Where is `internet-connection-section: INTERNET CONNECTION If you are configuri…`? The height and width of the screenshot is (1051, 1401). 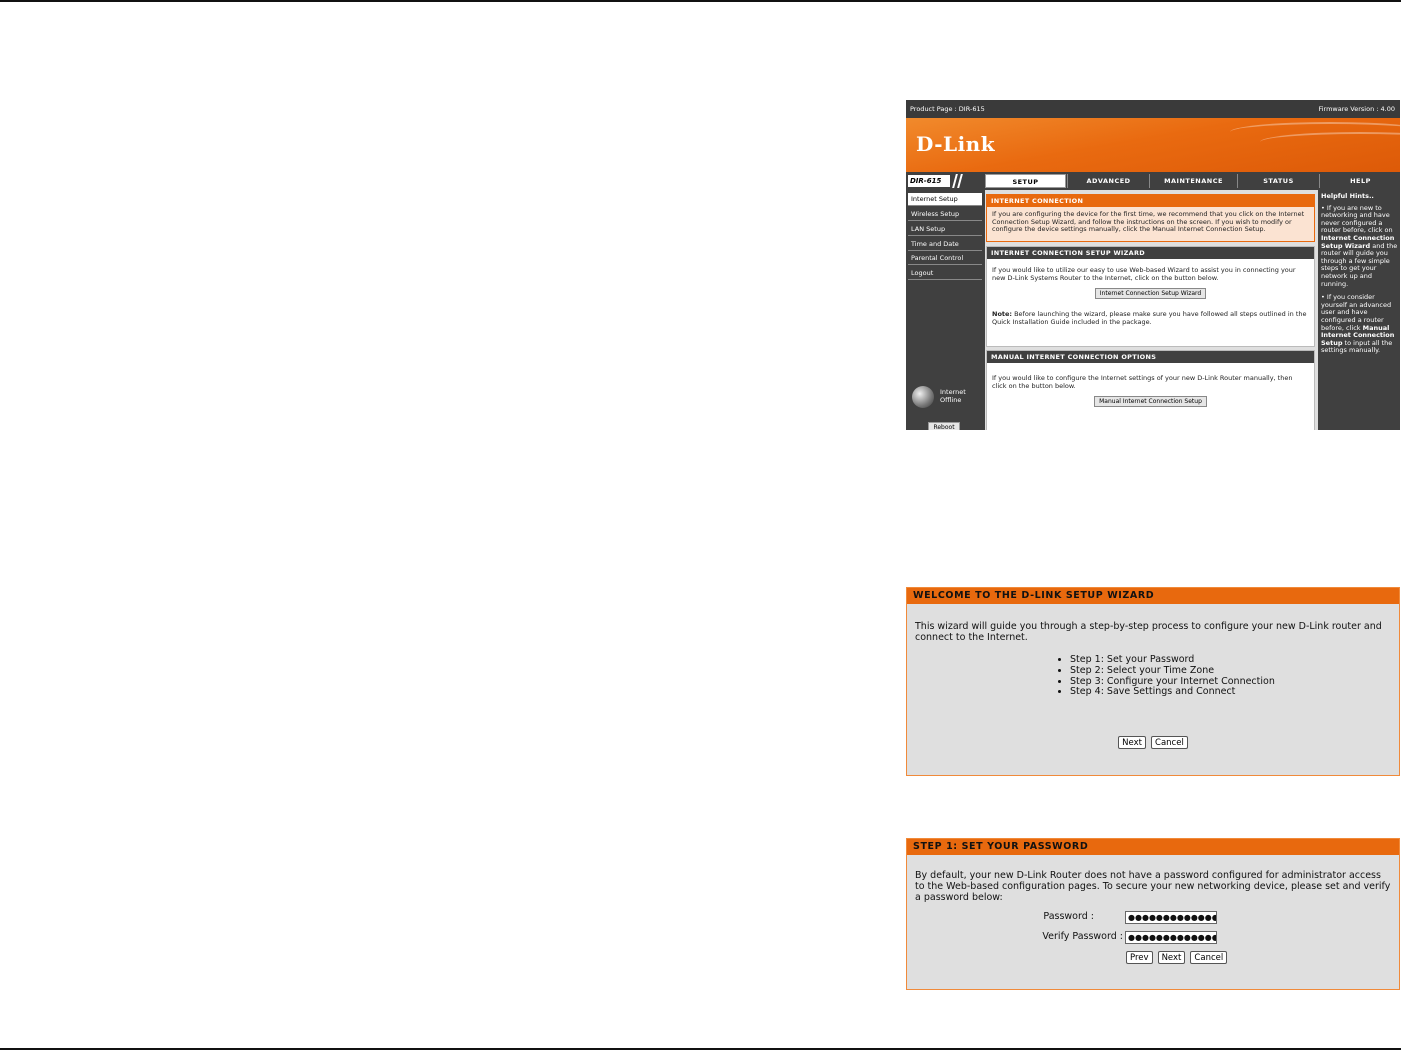
internet-connection-section: INTERNET CONNECTION If you are configuri… is located at coordinates (1150, 218).